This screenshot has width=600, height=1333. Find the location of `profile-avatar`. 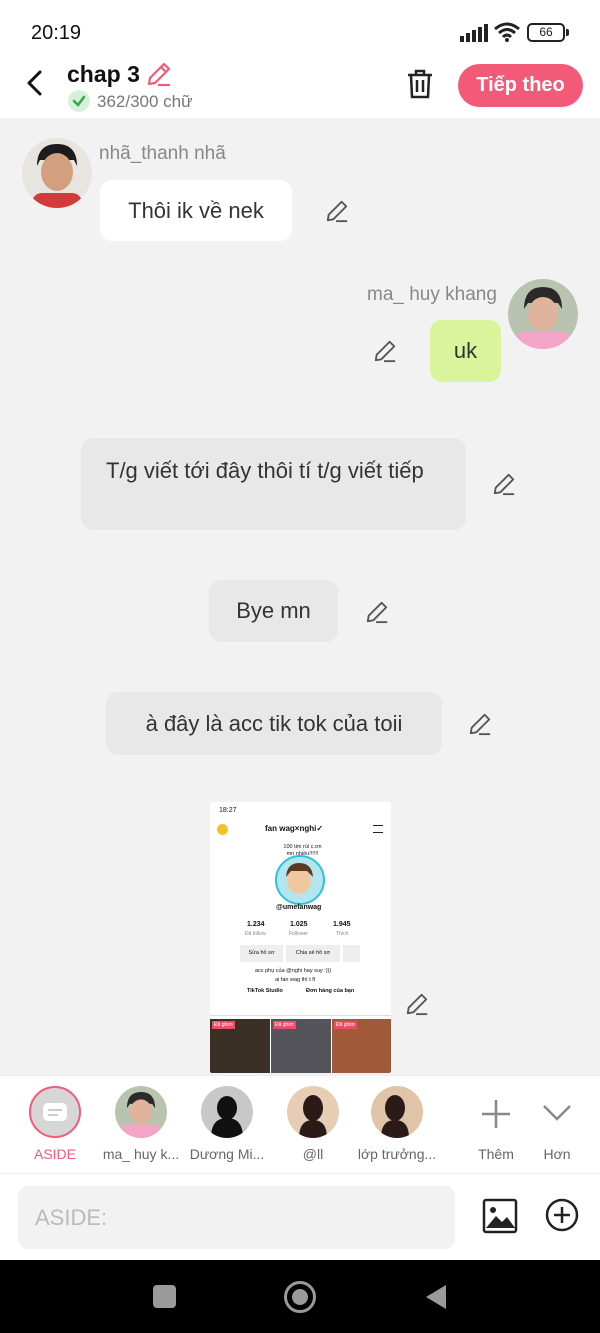

profile-avatar is located at coordinates (300, 880).